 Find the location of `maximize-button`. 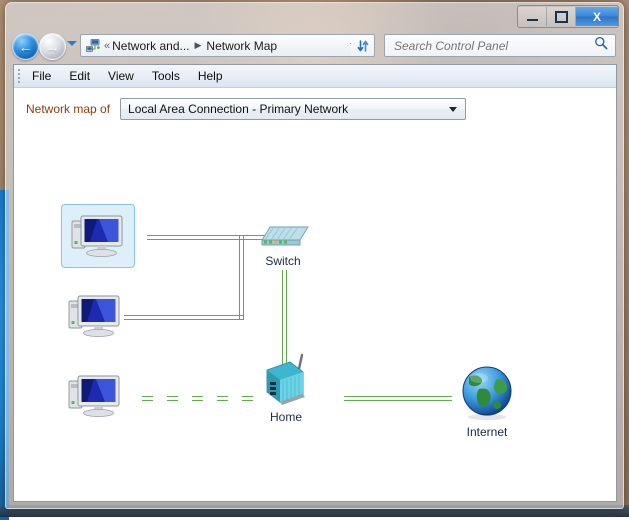

maximize-button is located at coordinates (561, 16).